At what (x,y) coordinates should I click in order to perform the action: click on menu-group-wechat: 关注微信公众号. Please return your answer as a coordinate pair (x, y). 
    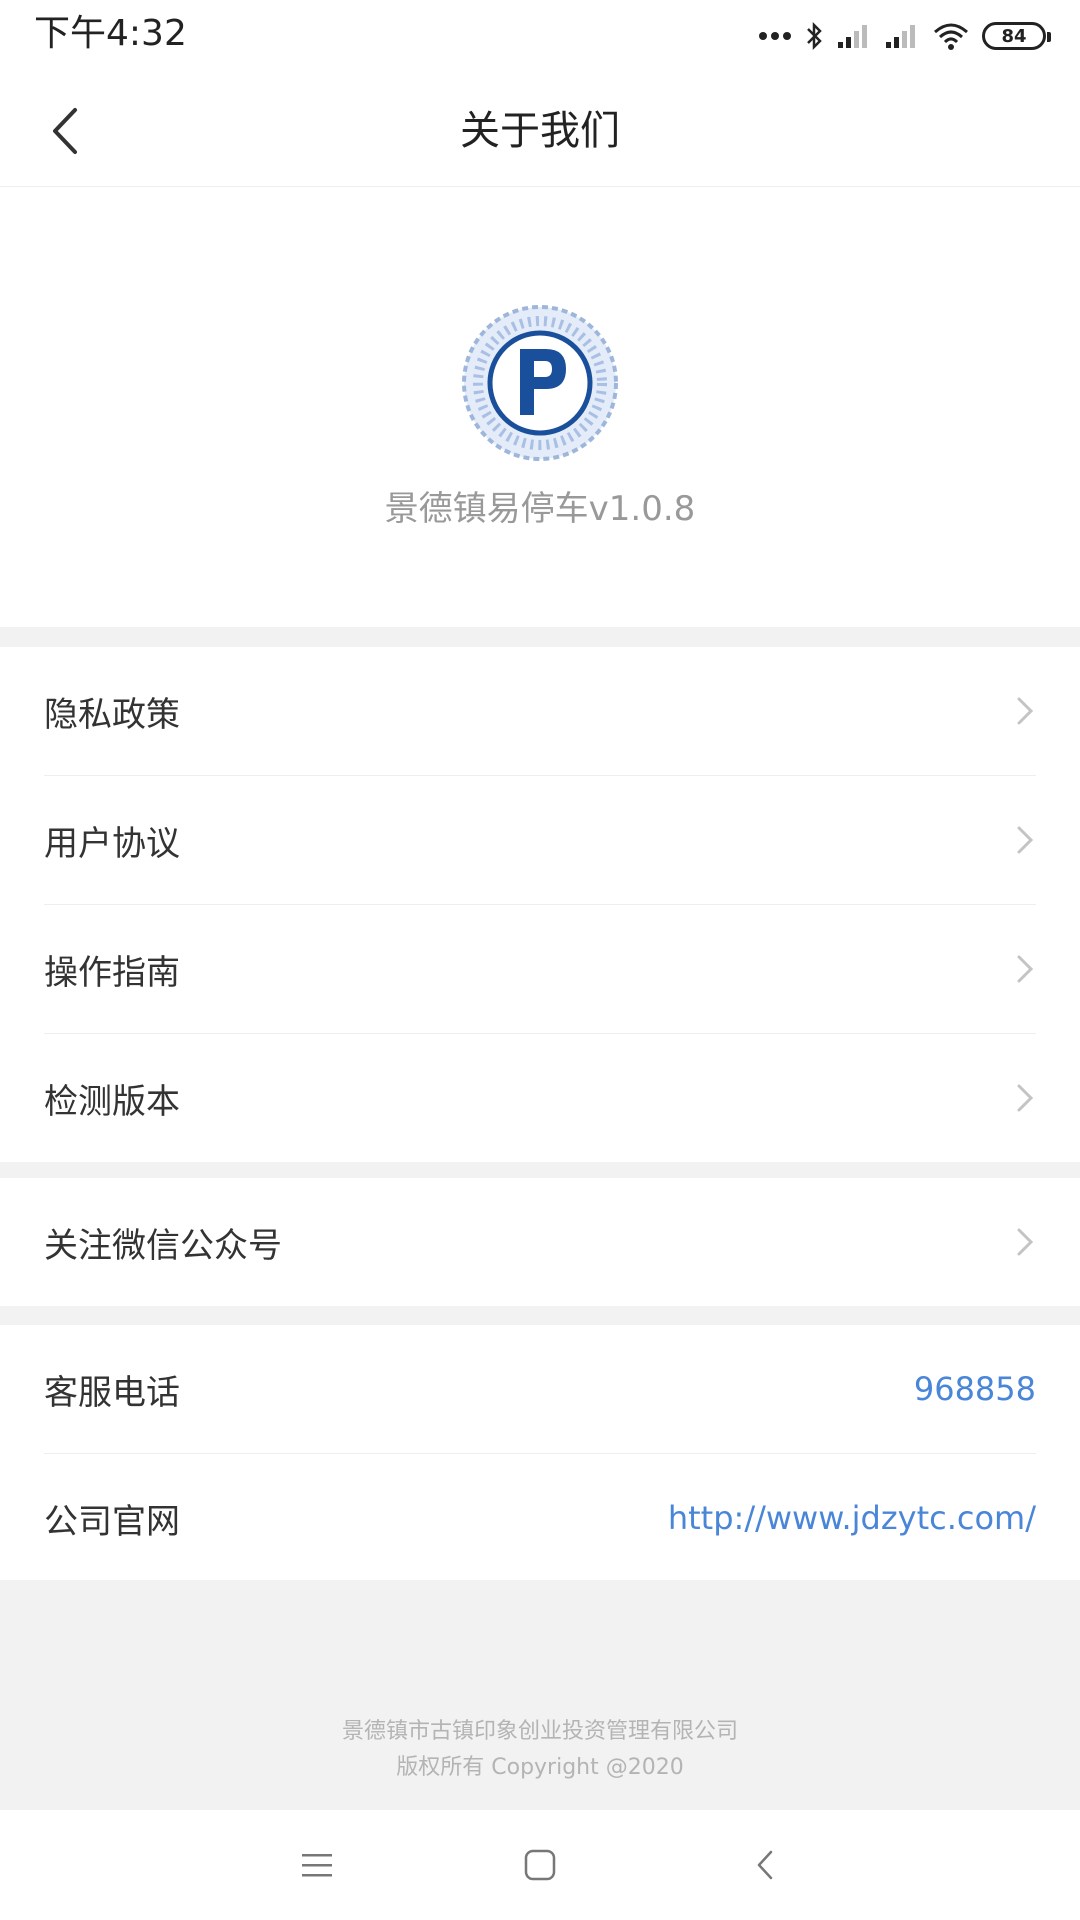
    Looking at the image, I should click on (540, 1242).